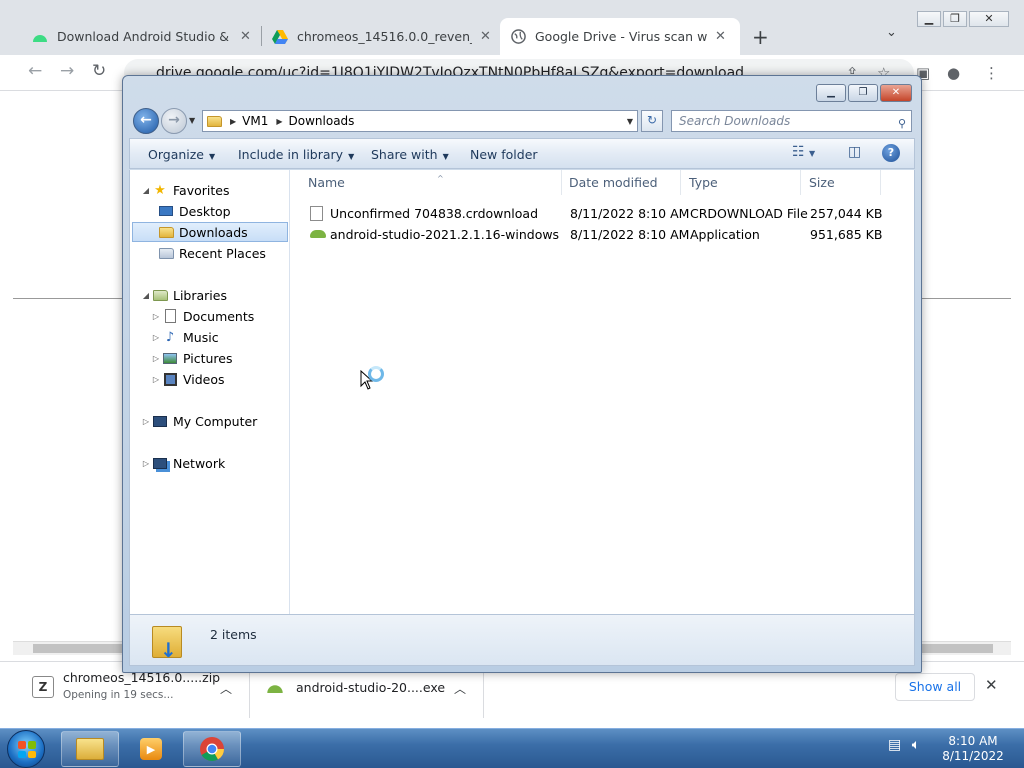 This screenshot has width=1024, height=768. Describe the element at coordinates (803, 152) in the screenshot. I see `view-options-icon: ☷ ▼` at that location.